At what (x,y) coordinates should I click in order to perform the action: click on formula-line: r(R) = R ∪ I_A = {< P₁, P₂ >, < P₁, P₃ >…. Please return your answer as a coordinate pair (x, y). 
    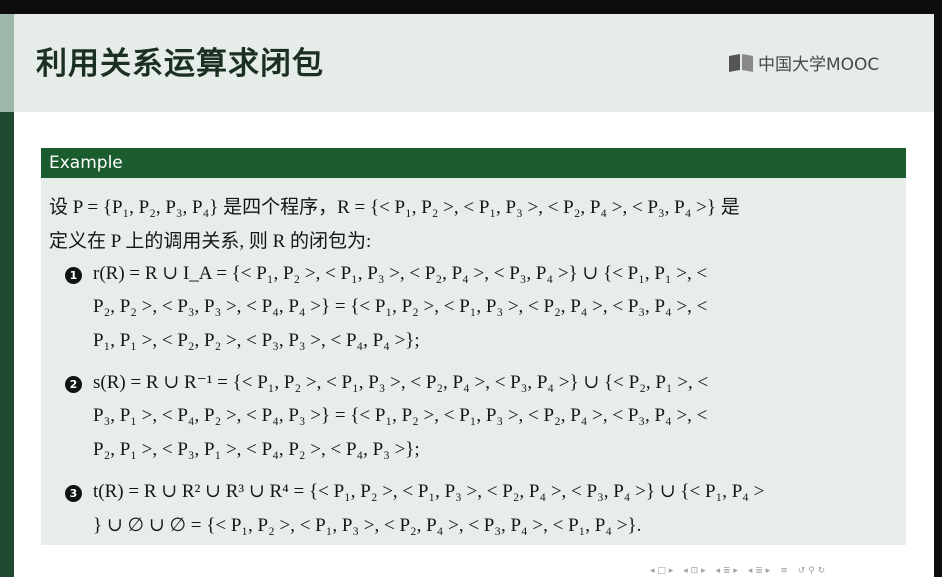
    Looking at the image, I should click on (400, 273).